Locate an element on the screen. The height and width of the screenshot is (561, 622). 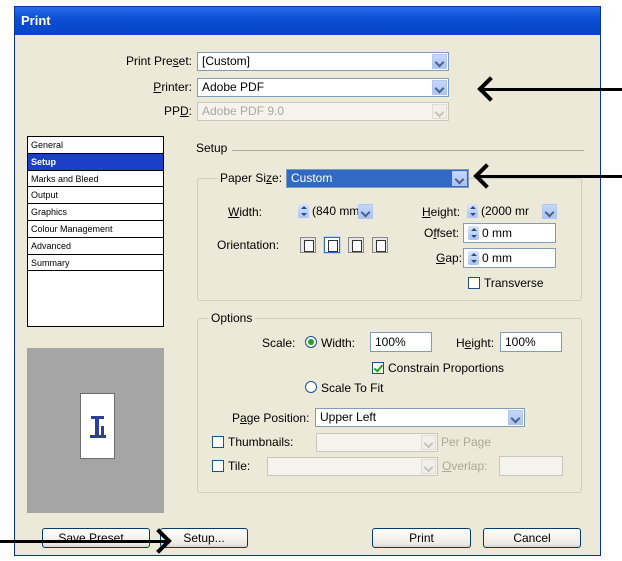
print-preset-dropdown: [Custom] is located at coordinates (323, 61).